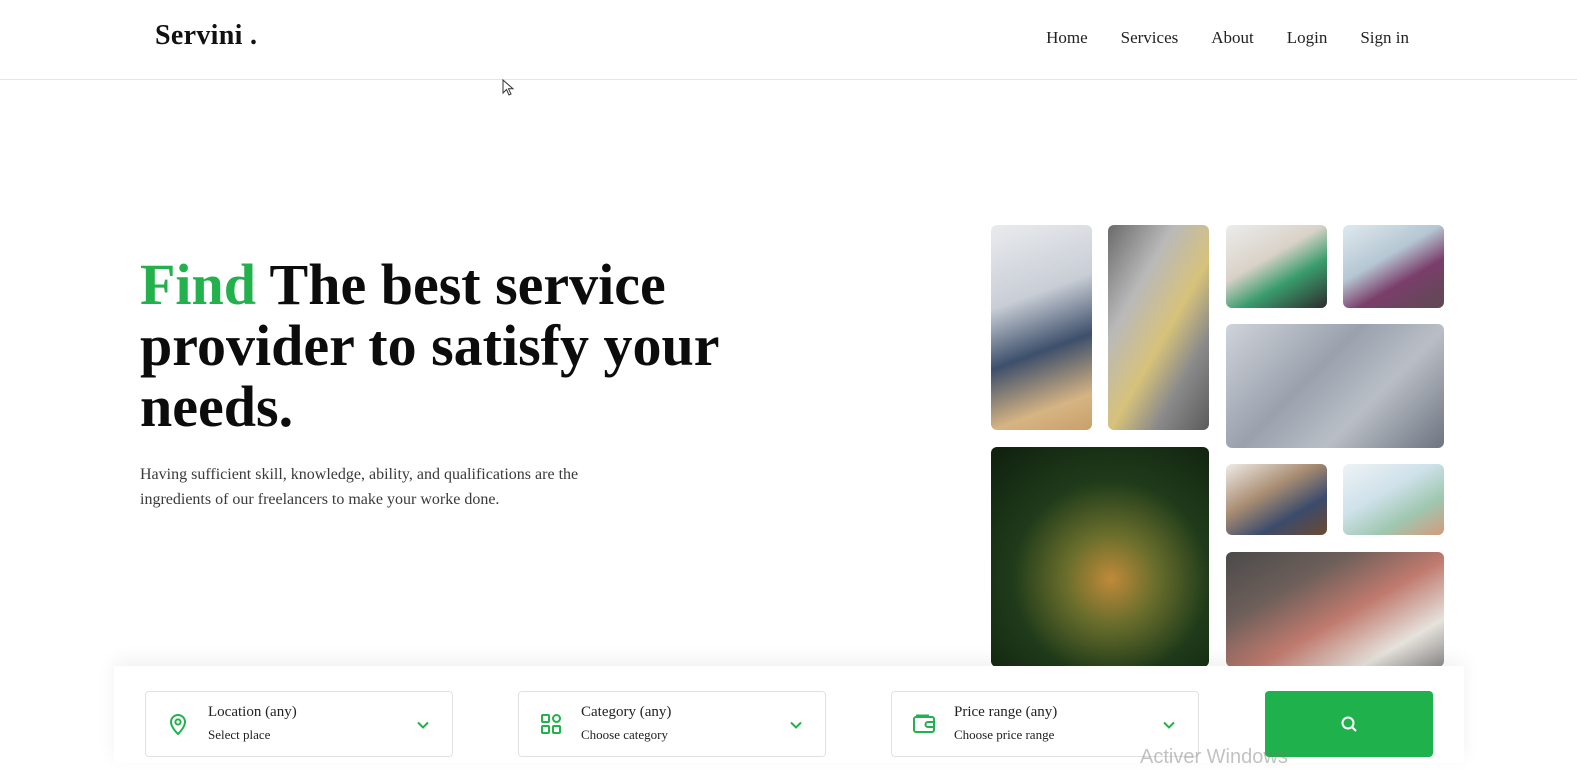 Image resolution: width=1577 pixels, height=769 pixels. Describe the element at coordinates (1041, 327) in the screenshot. I see `carpenter-photo` at that location.